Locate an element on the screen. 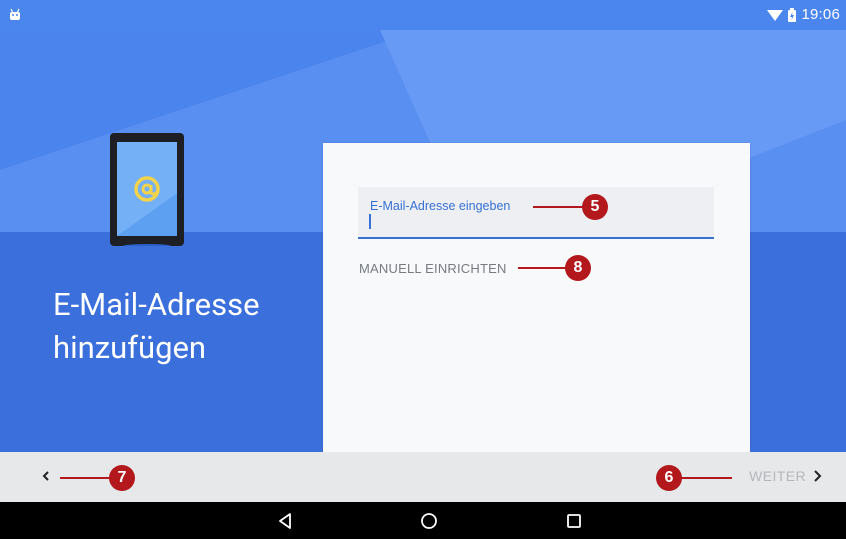  callout-line-back is located at coordinates (86, 478).